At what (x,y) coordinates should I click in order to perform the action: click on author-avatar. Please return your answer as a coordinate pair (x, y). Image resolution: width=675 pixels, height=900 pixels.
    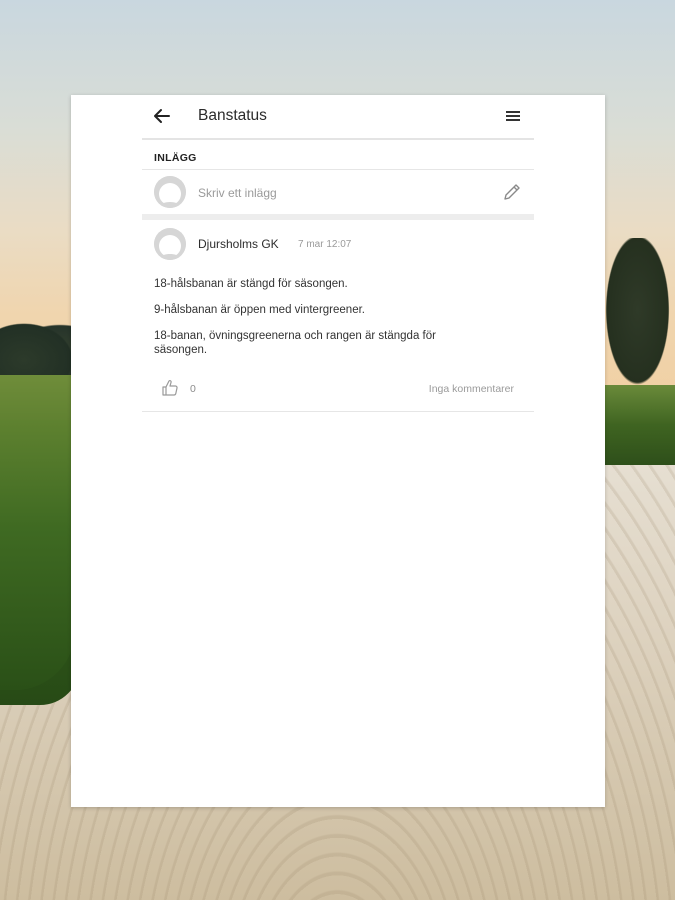
    Looking at the image, I should click on (170, 244).